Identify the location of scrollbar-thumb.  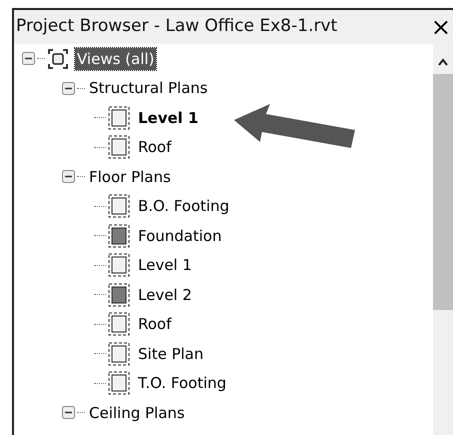
(443, 192).